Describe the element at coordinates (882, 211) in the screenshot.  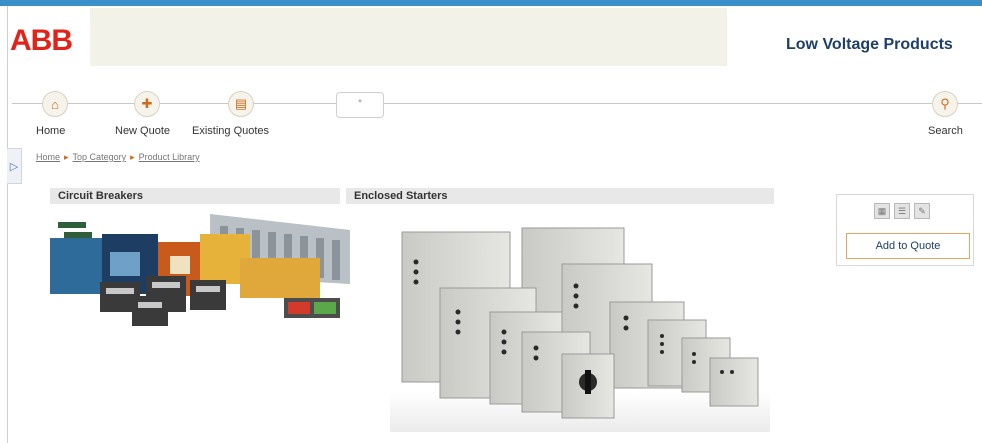
I see `grid-view-icon: ▦` at that location.